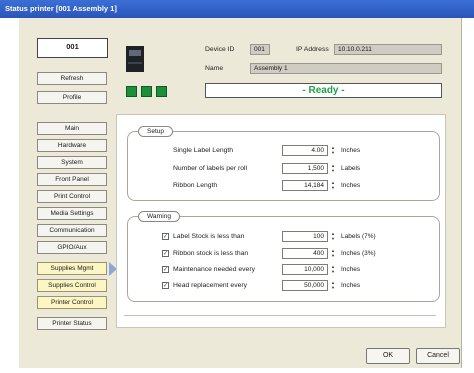 Image resolution: width=474 pixels, height=373 pixels. I want to click on warning-label: Label Stock is less than, so click(209, 236).